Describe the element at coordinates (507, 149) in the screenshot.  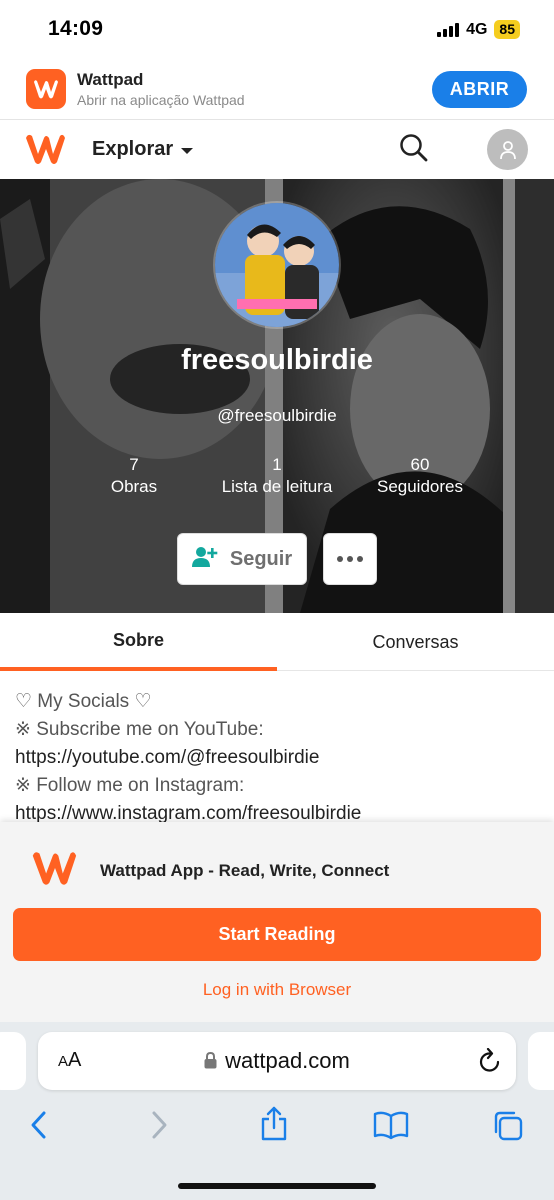
I see `user-icon` at that location.